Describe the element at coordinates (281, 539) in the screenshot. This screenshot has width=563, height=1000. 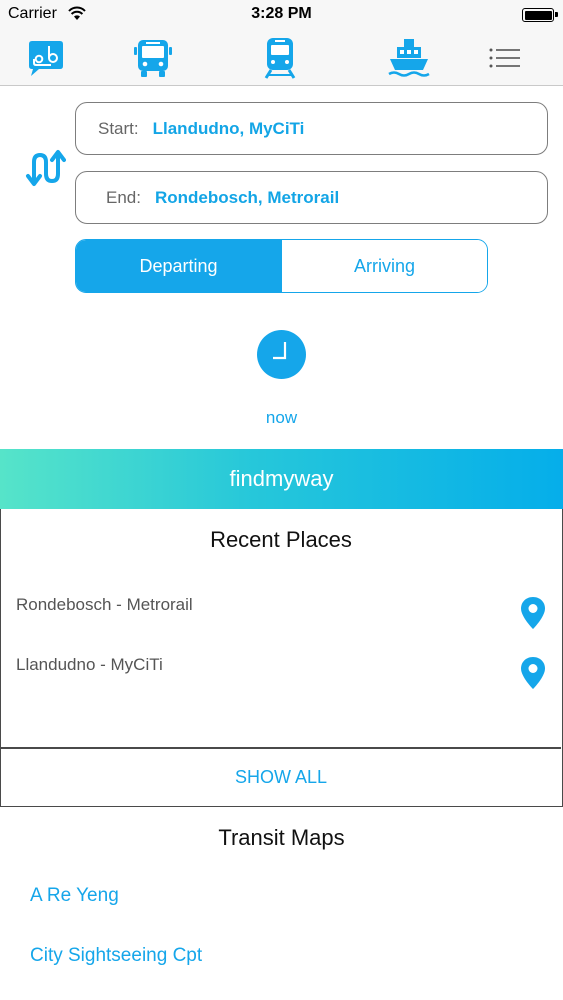
I see `recent-places-title: Recent Places` at that location.